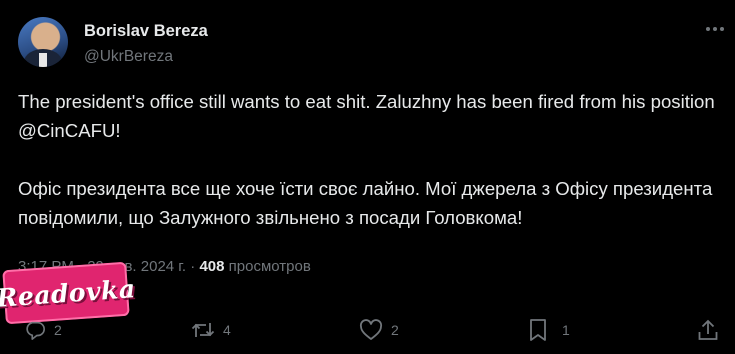  What do you see at coordinates (43, 60) in the screenshot?
I see `avatar-shirt` at bounding box center [43, 60].